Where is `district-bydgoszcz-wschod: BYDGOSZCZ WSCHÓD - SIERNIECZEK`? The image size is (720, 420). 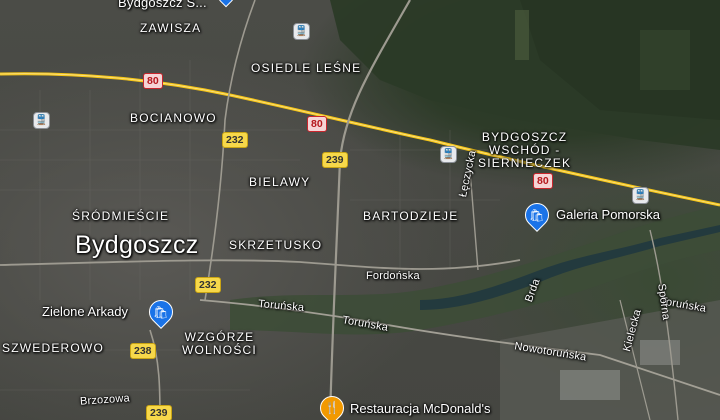
district-bydgoszcz-wschod: BYDGOSZCZ WSCHÓD - SIERNIECZEK is located at coordinates (524, 150).